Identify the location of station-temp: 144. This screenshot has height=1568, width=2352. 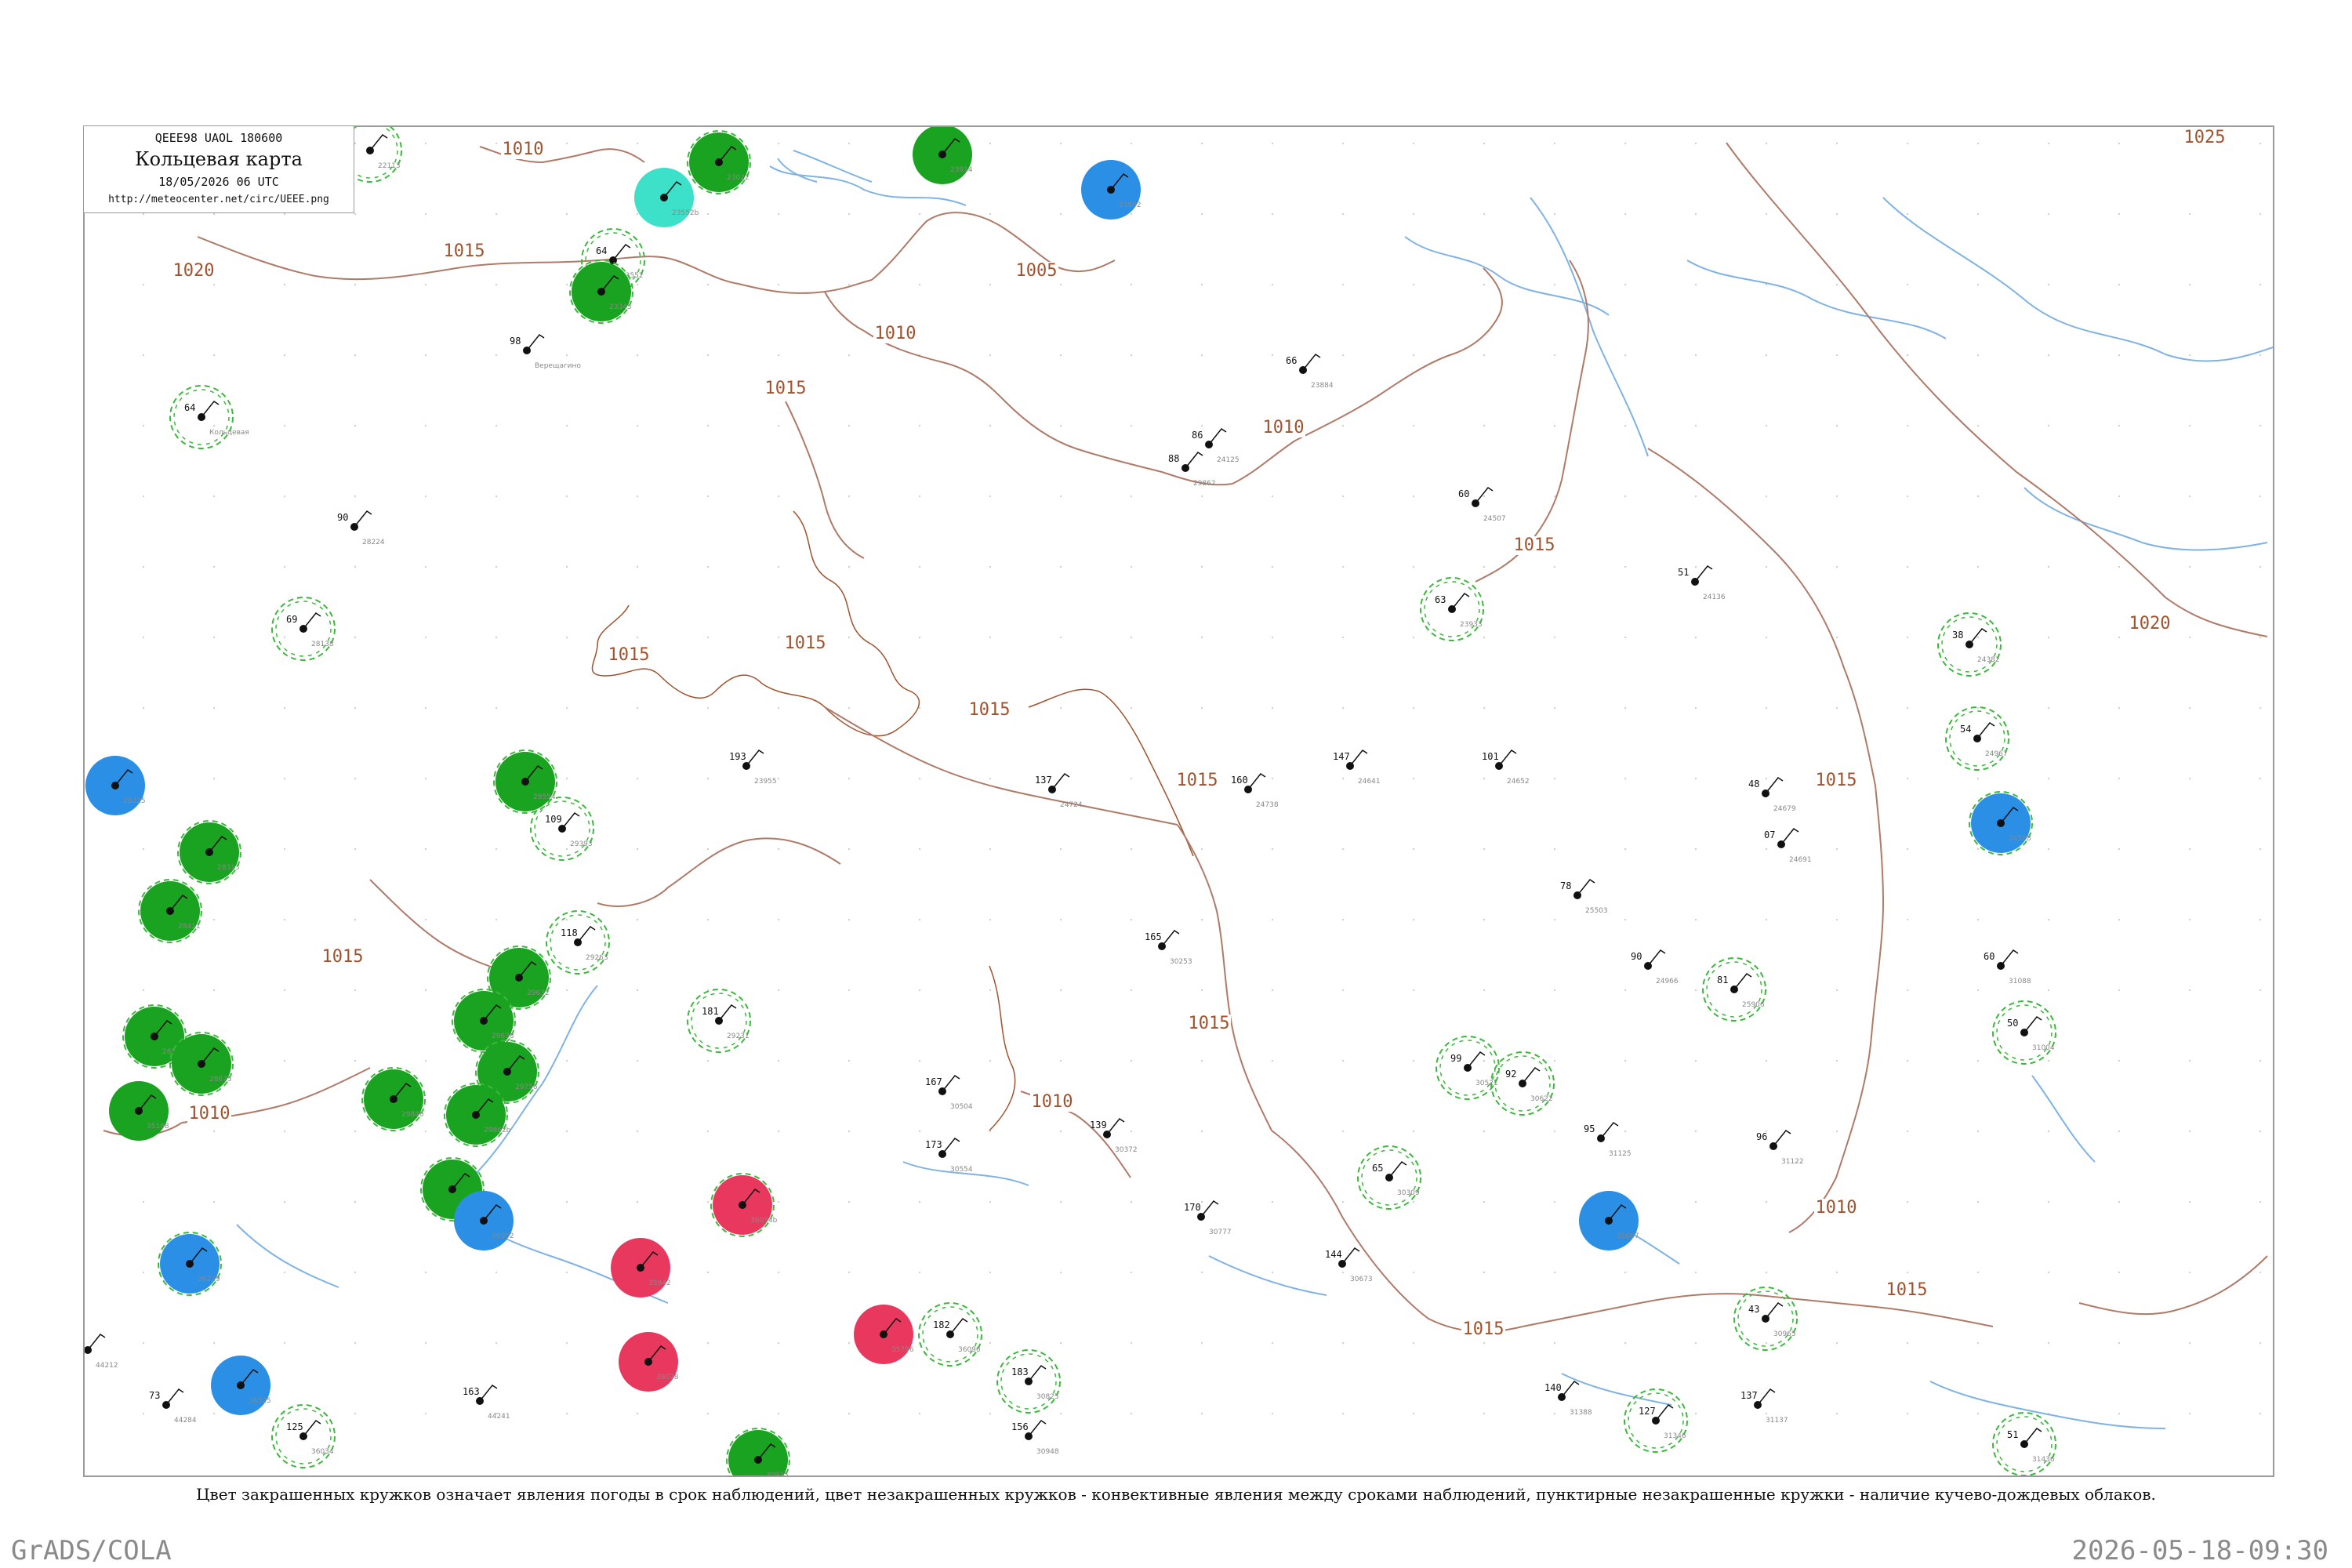
(1333, 1254).